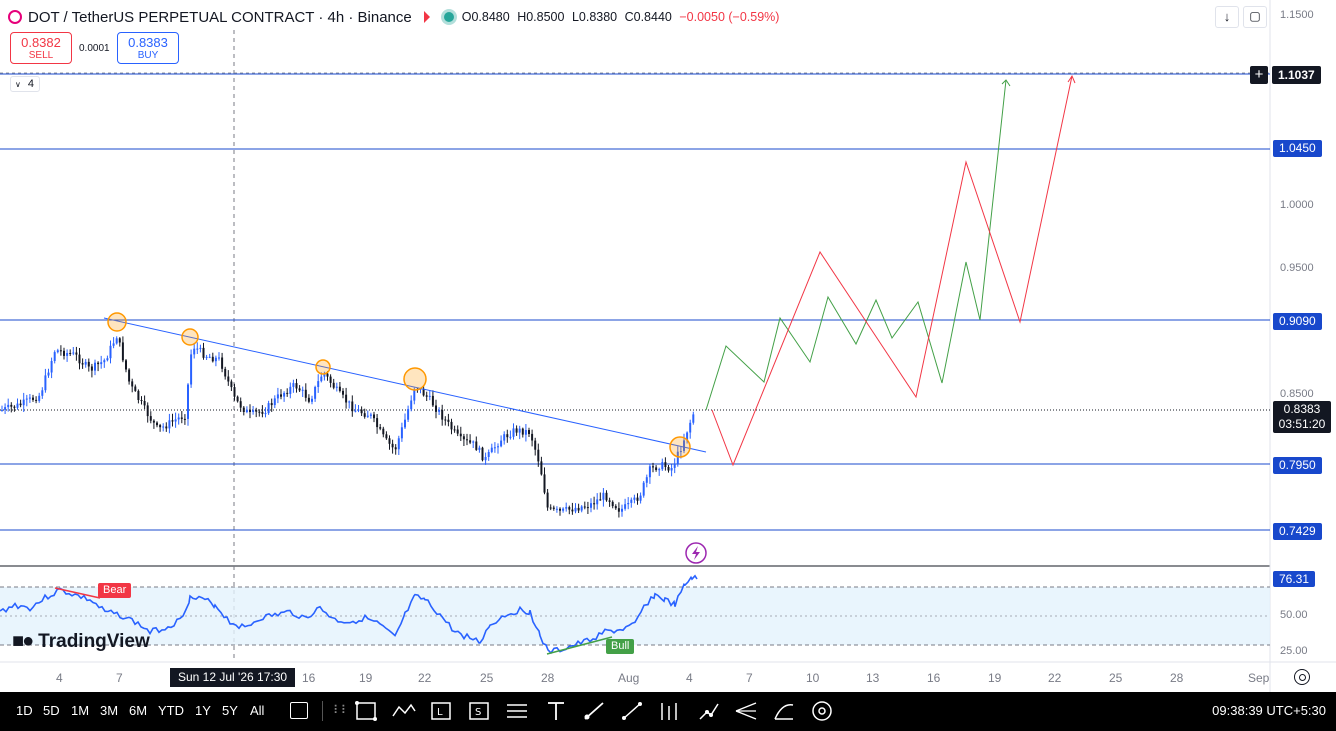 The image size is (1336, 731). Describe the element at coordinates (517, 711) in the screenshot. I see `fib-retracement-icon` at that location.